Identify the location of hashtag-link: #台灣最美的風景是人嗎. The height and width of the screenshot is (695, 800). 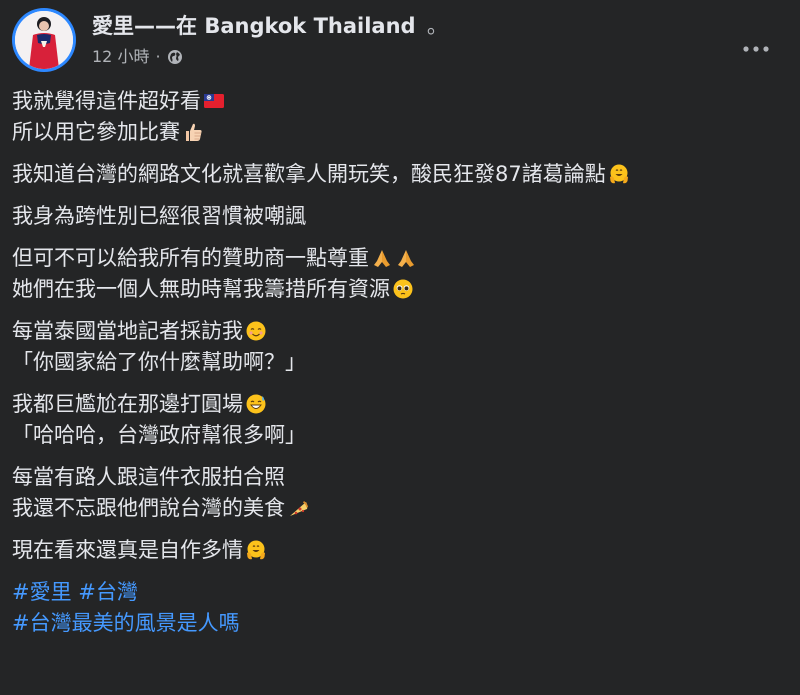
(126, 623).